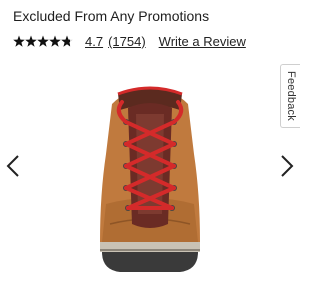 The height and width of the screenshot is (300, 320). I want to click on star-half-icon, so click(67, 41).